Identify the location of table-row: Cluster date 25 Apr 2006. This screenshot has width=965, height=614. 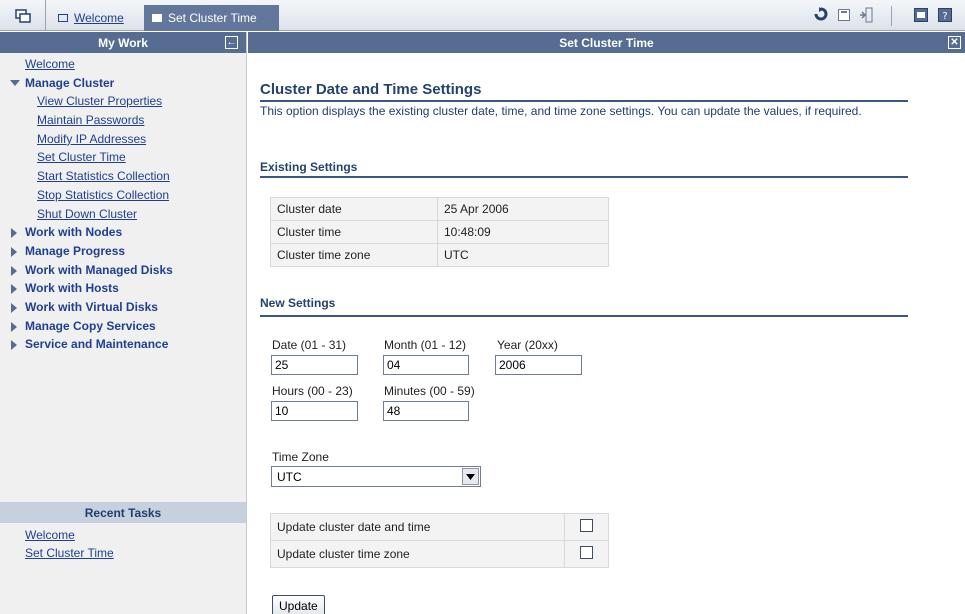
(439, 209).